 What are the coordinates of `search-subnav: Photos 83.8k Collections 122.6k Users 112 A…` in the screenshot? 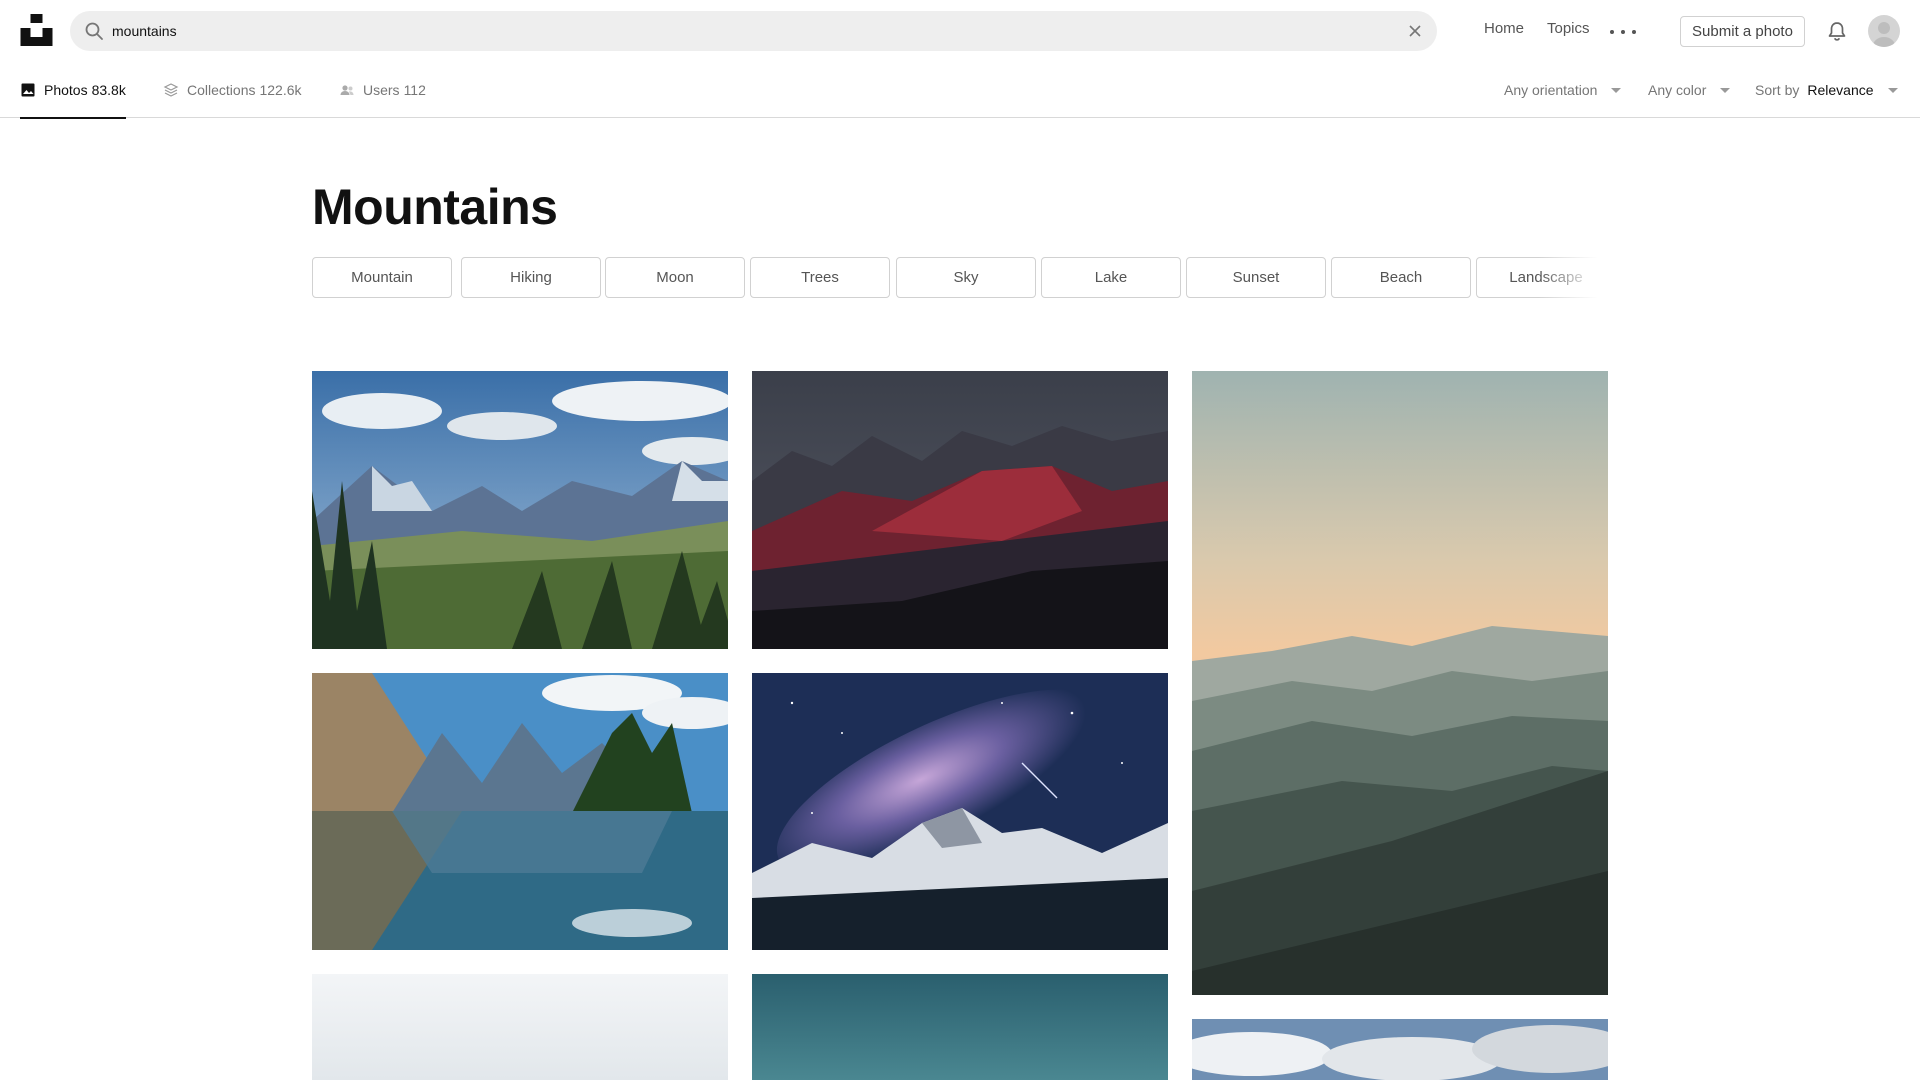 It's located at (960, 90).